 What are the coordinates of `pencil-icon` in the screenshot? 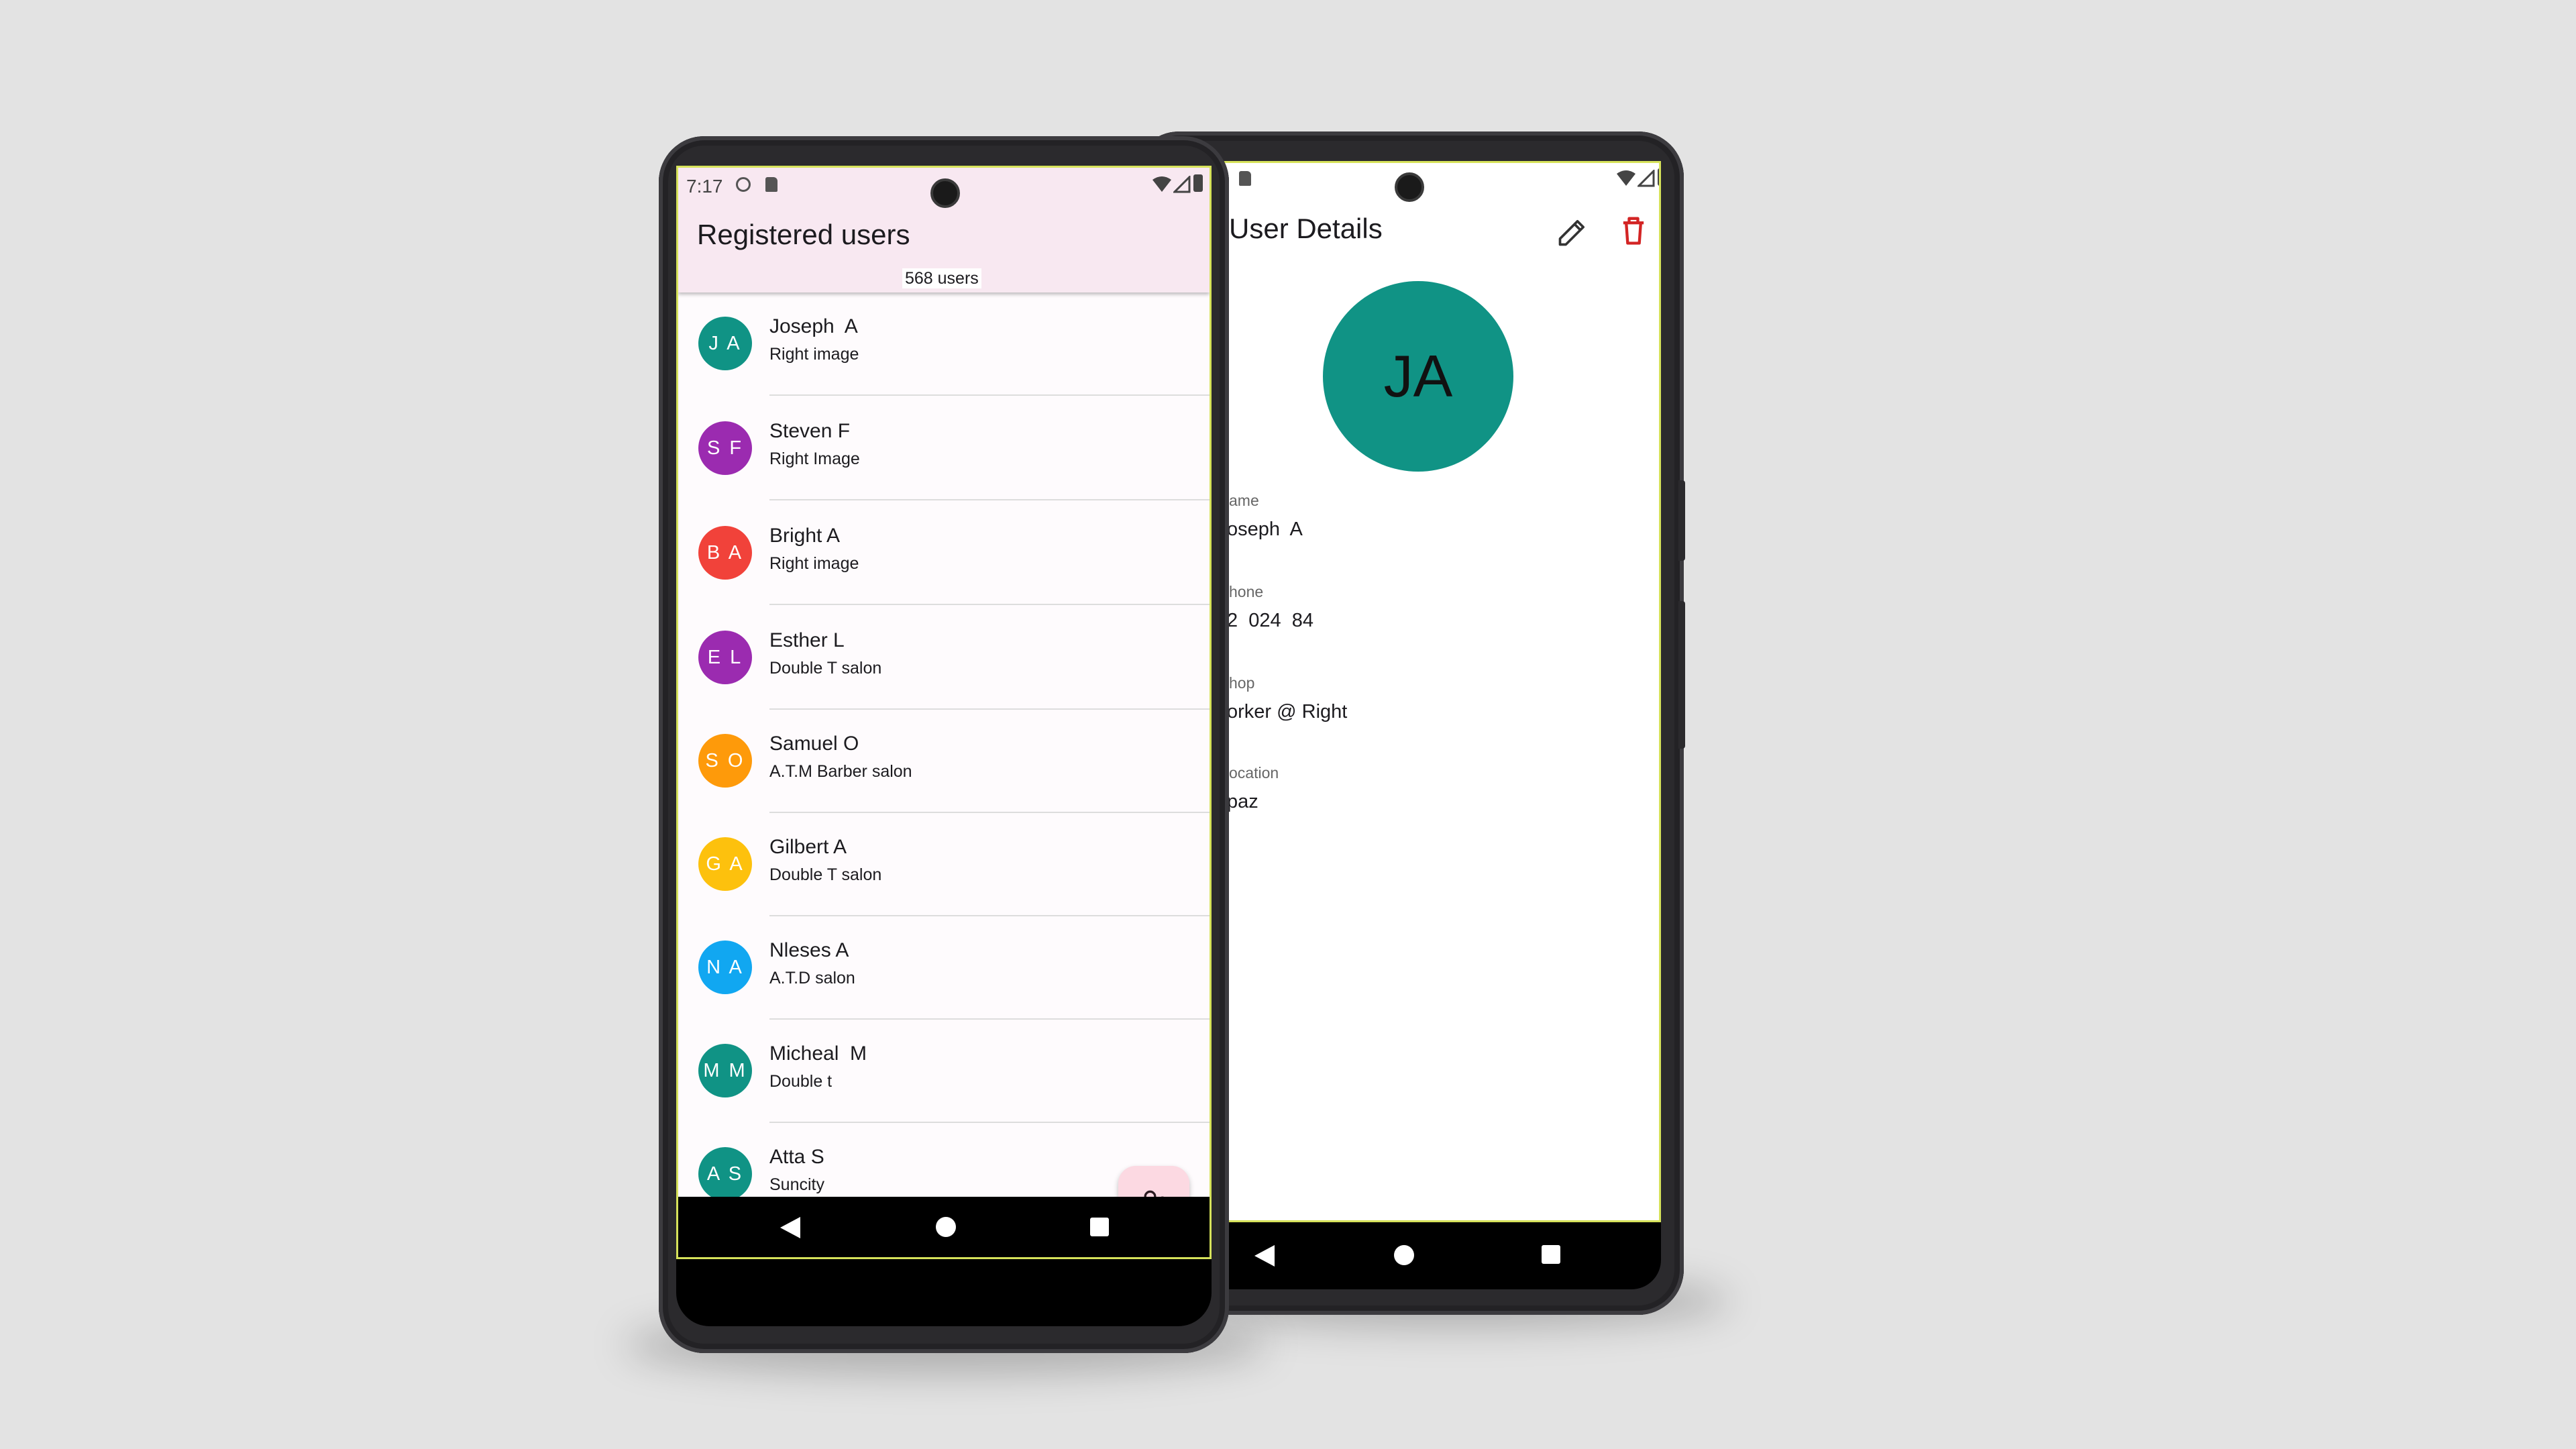 It's located at (1573, 231).